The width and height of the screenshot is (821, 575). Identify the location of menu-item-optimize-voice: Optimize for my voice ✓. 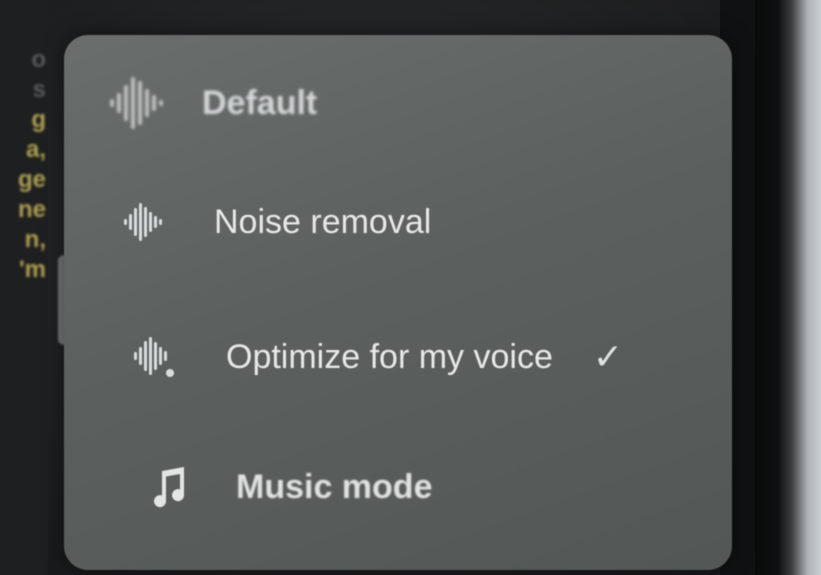
(377, 357).